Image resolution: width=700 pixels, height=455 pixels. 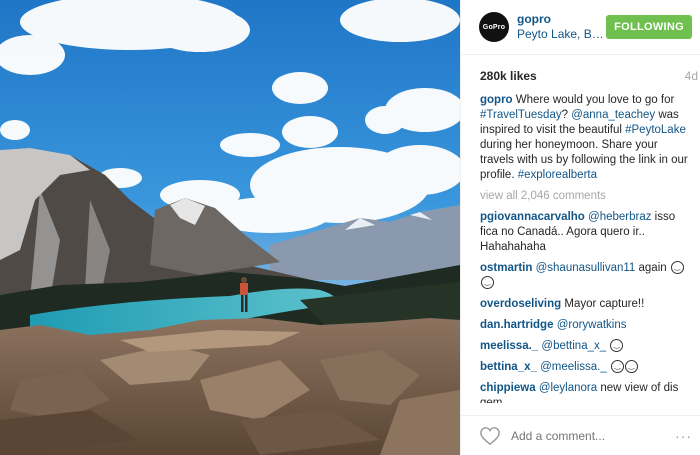 What do you see at coordinates (603, 304) in the screenshot?
I see `comment-text: Mayor capture!!` at bounding box center [603, 304].